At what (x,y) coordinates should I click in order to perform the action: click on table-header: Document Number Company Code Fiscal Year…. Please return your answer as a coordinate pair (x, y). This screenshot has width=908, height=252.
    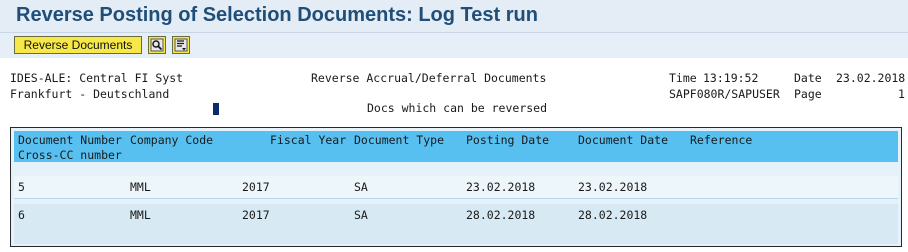
    Looking at the image, I should click on (456, 146).